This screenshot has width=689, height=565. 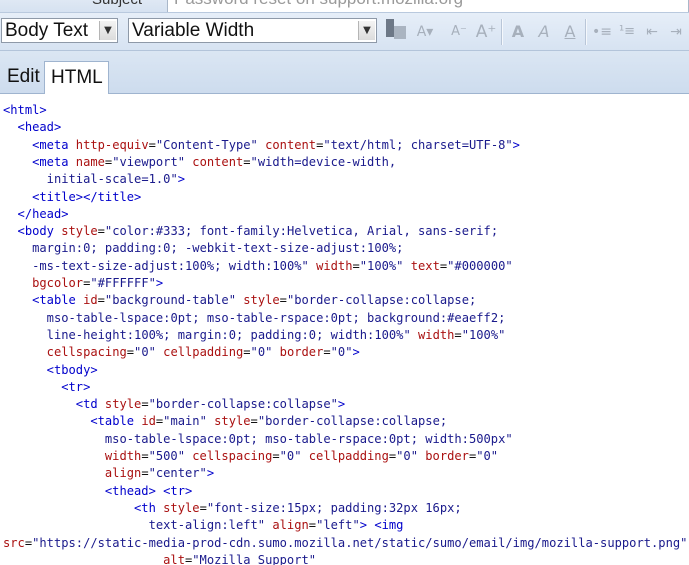 I want to click on font-size-smaller-icon: A⁻, so click(x=459, y=32).